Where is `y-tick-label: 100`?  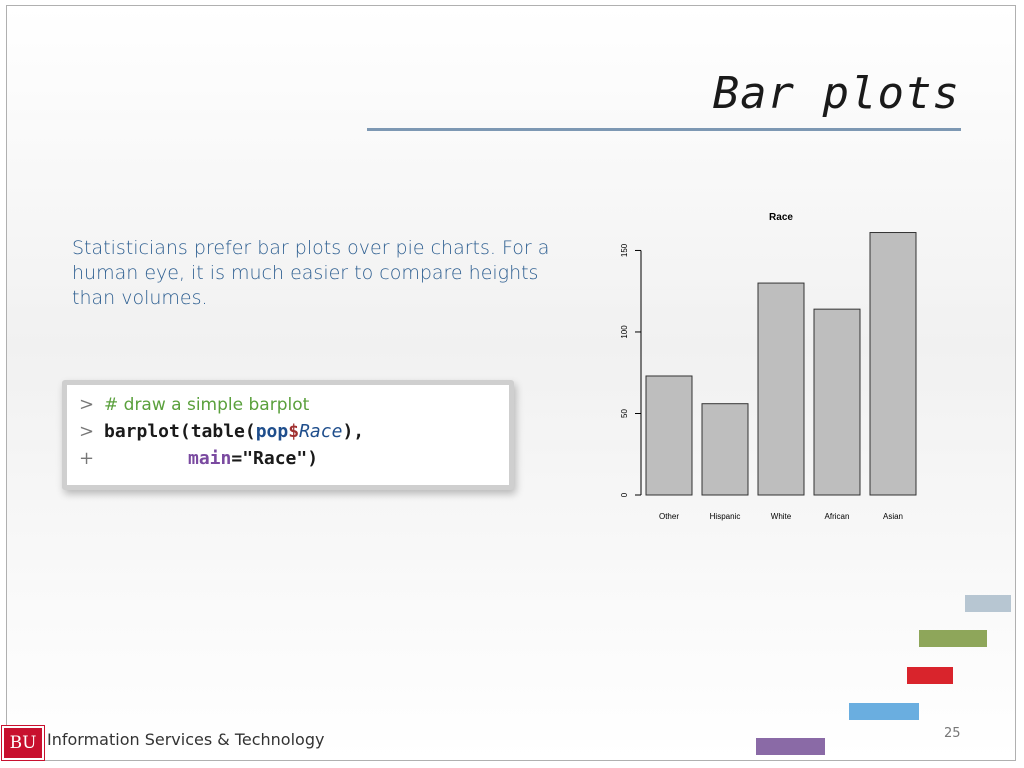 y-tick-label: 100 is located at coordinates (624, 332).